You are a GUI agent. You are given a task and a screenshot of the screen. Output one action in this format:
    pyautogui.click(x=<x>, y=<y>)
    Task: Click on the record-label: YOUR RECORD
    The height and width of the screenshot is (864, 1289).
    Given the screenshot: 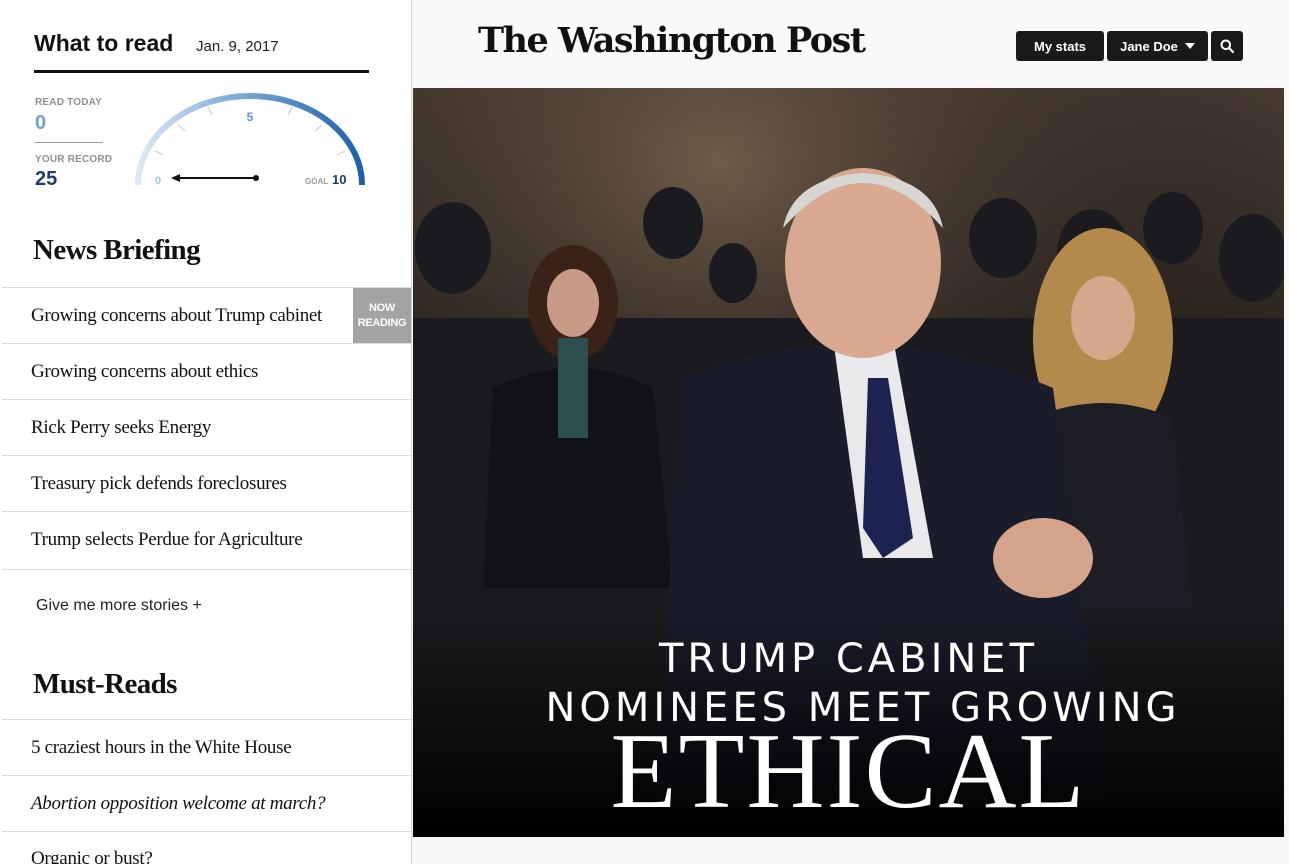 What is the action you would take?
    pyautogui.click(x=74, y=159)
    